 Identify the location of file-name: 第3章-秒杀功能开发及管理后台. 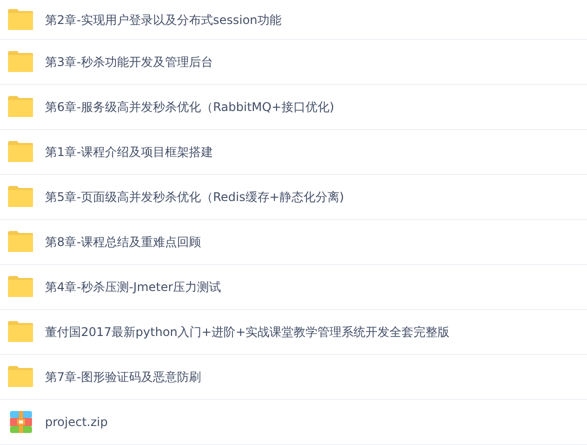
(129, 62).